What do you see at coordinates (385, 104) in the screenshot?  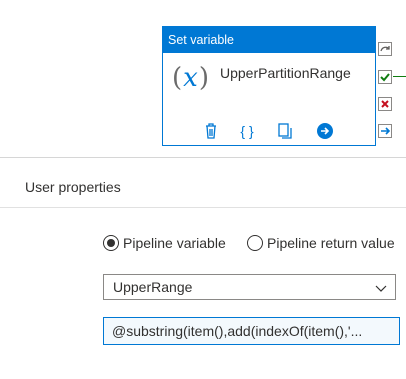 I see `failure-icon` at bounding box center [385, 104].